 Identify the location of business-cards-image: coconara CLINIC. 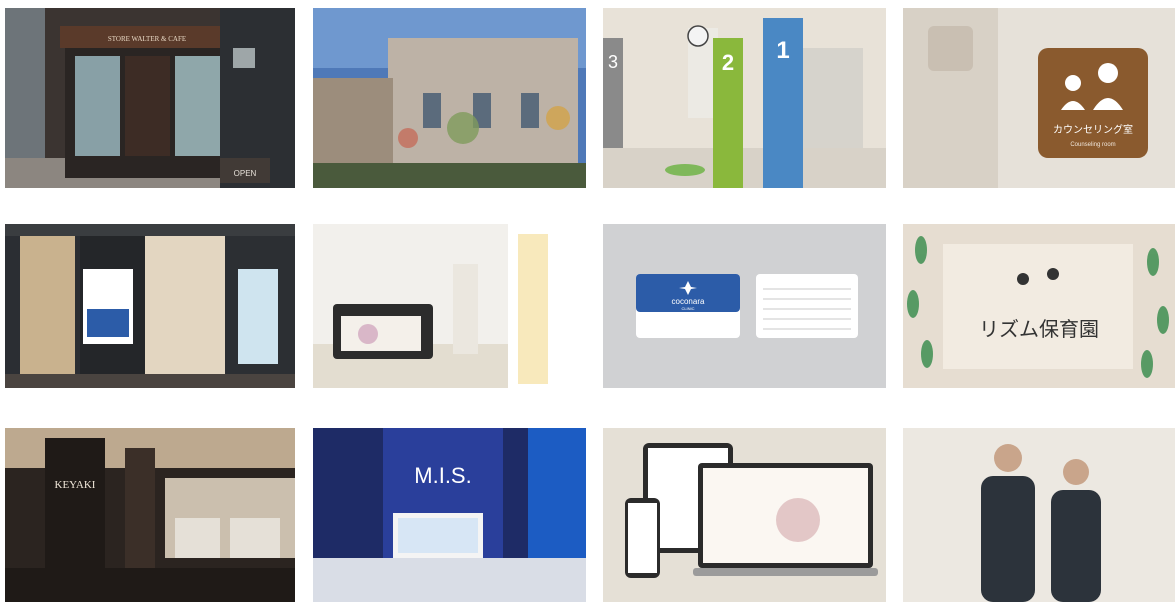
(744, 306).